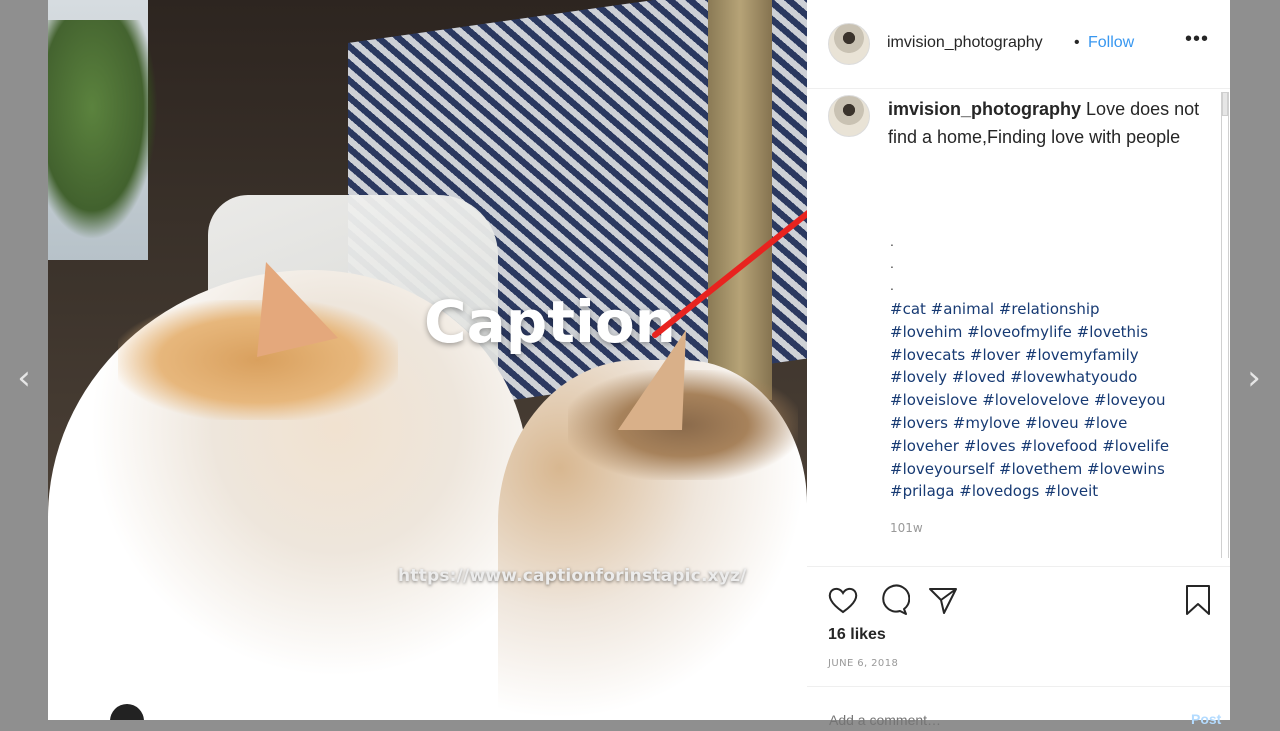 This screenshot has height=731, width=1280. What do you see at coordinates (1206, 719) in the screenshot?
I see `post-comment-button: Post` at bounding box center [1206, 719].